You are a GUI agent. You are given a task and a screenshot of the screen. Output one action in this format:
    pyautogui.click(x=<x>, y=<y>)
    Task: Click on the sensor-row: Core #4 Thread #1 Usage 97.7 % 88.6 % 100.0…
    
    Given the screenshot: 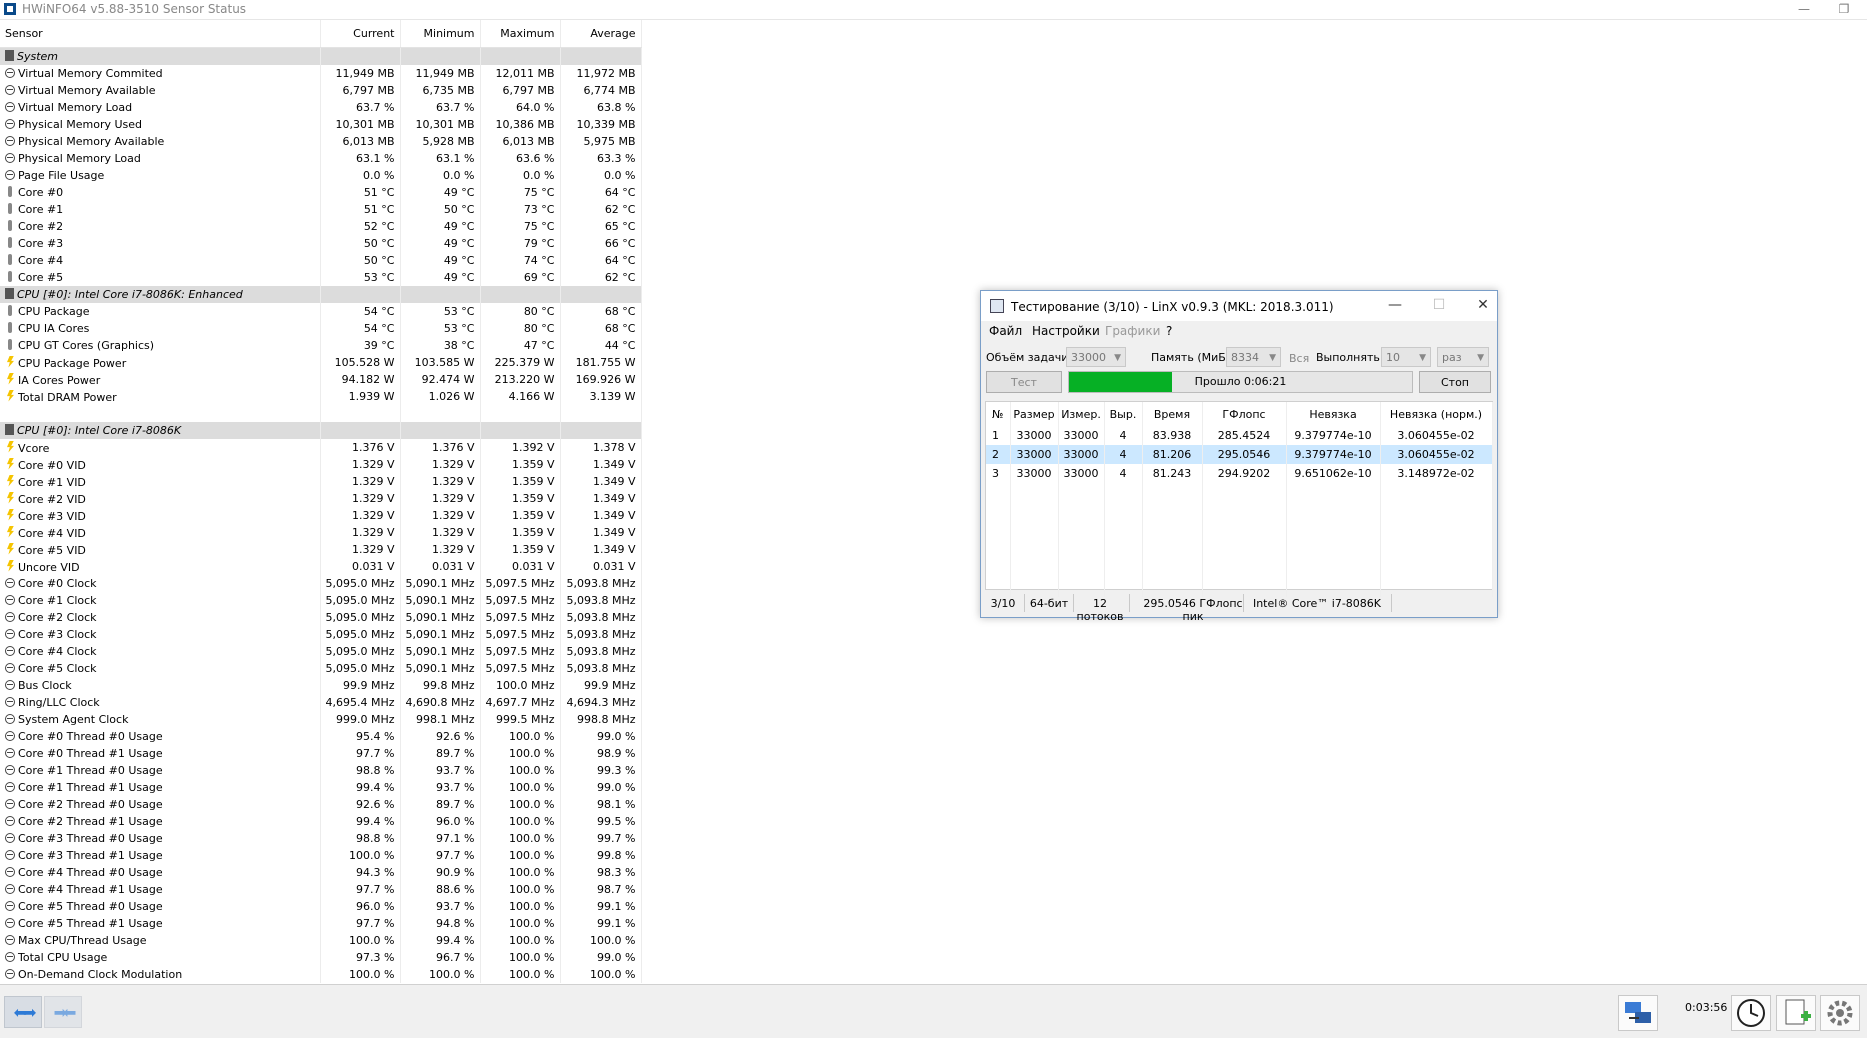 What is the action you would take?
    pyautogui.click(x=321, y=889)
    